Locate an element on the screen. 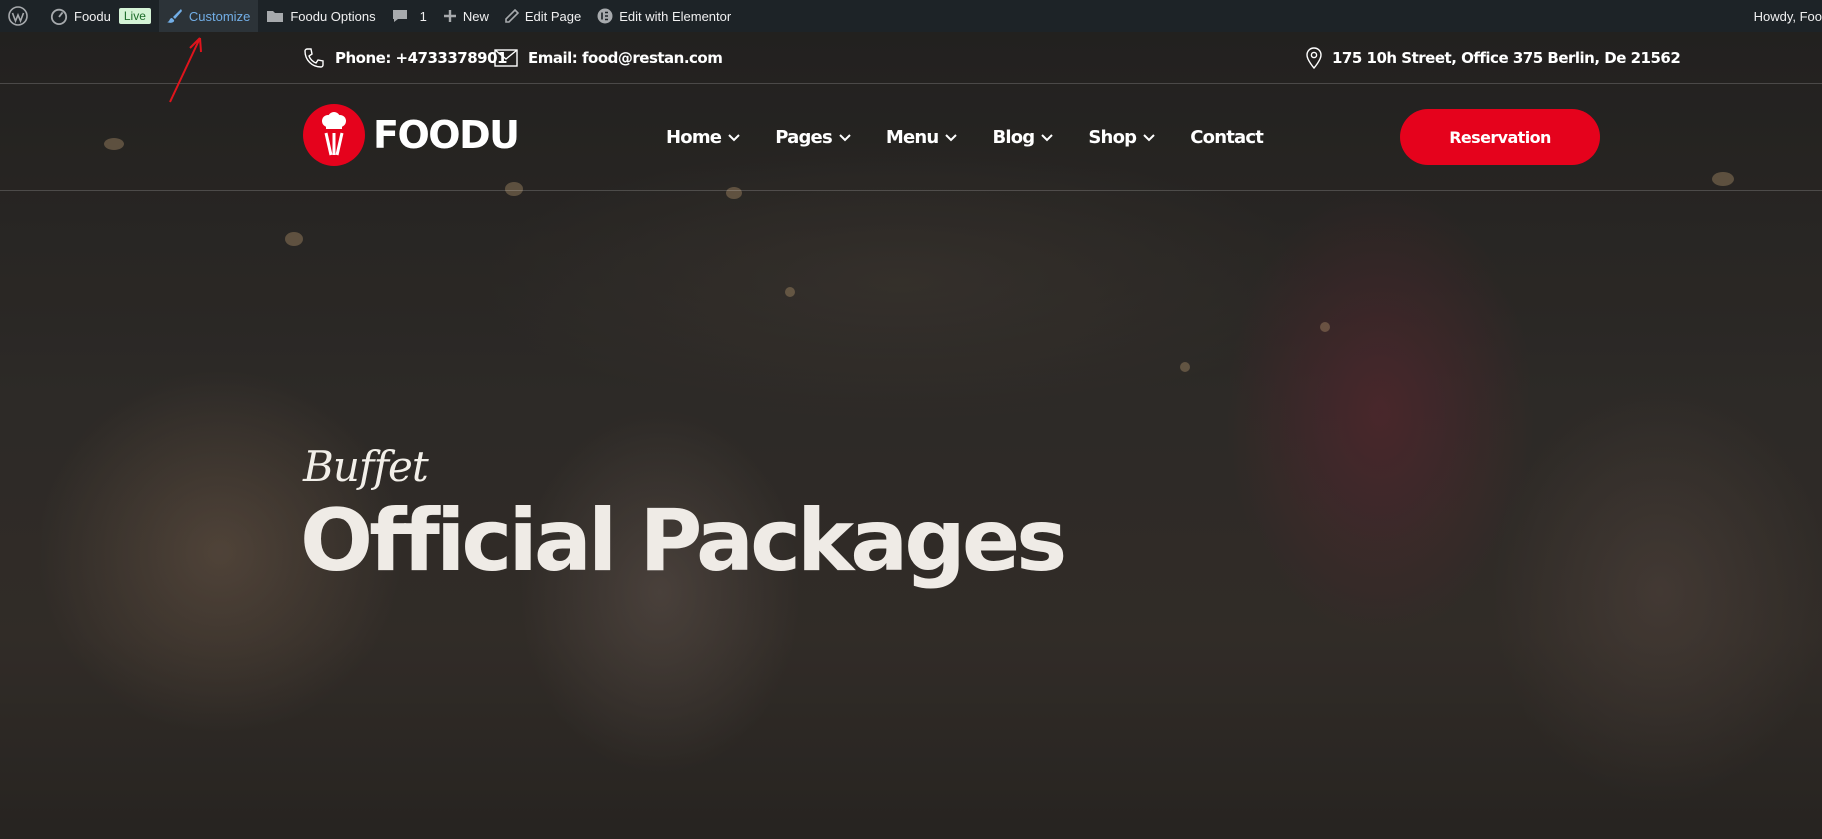  live-badge: Live is located at coordinates (134, 16).